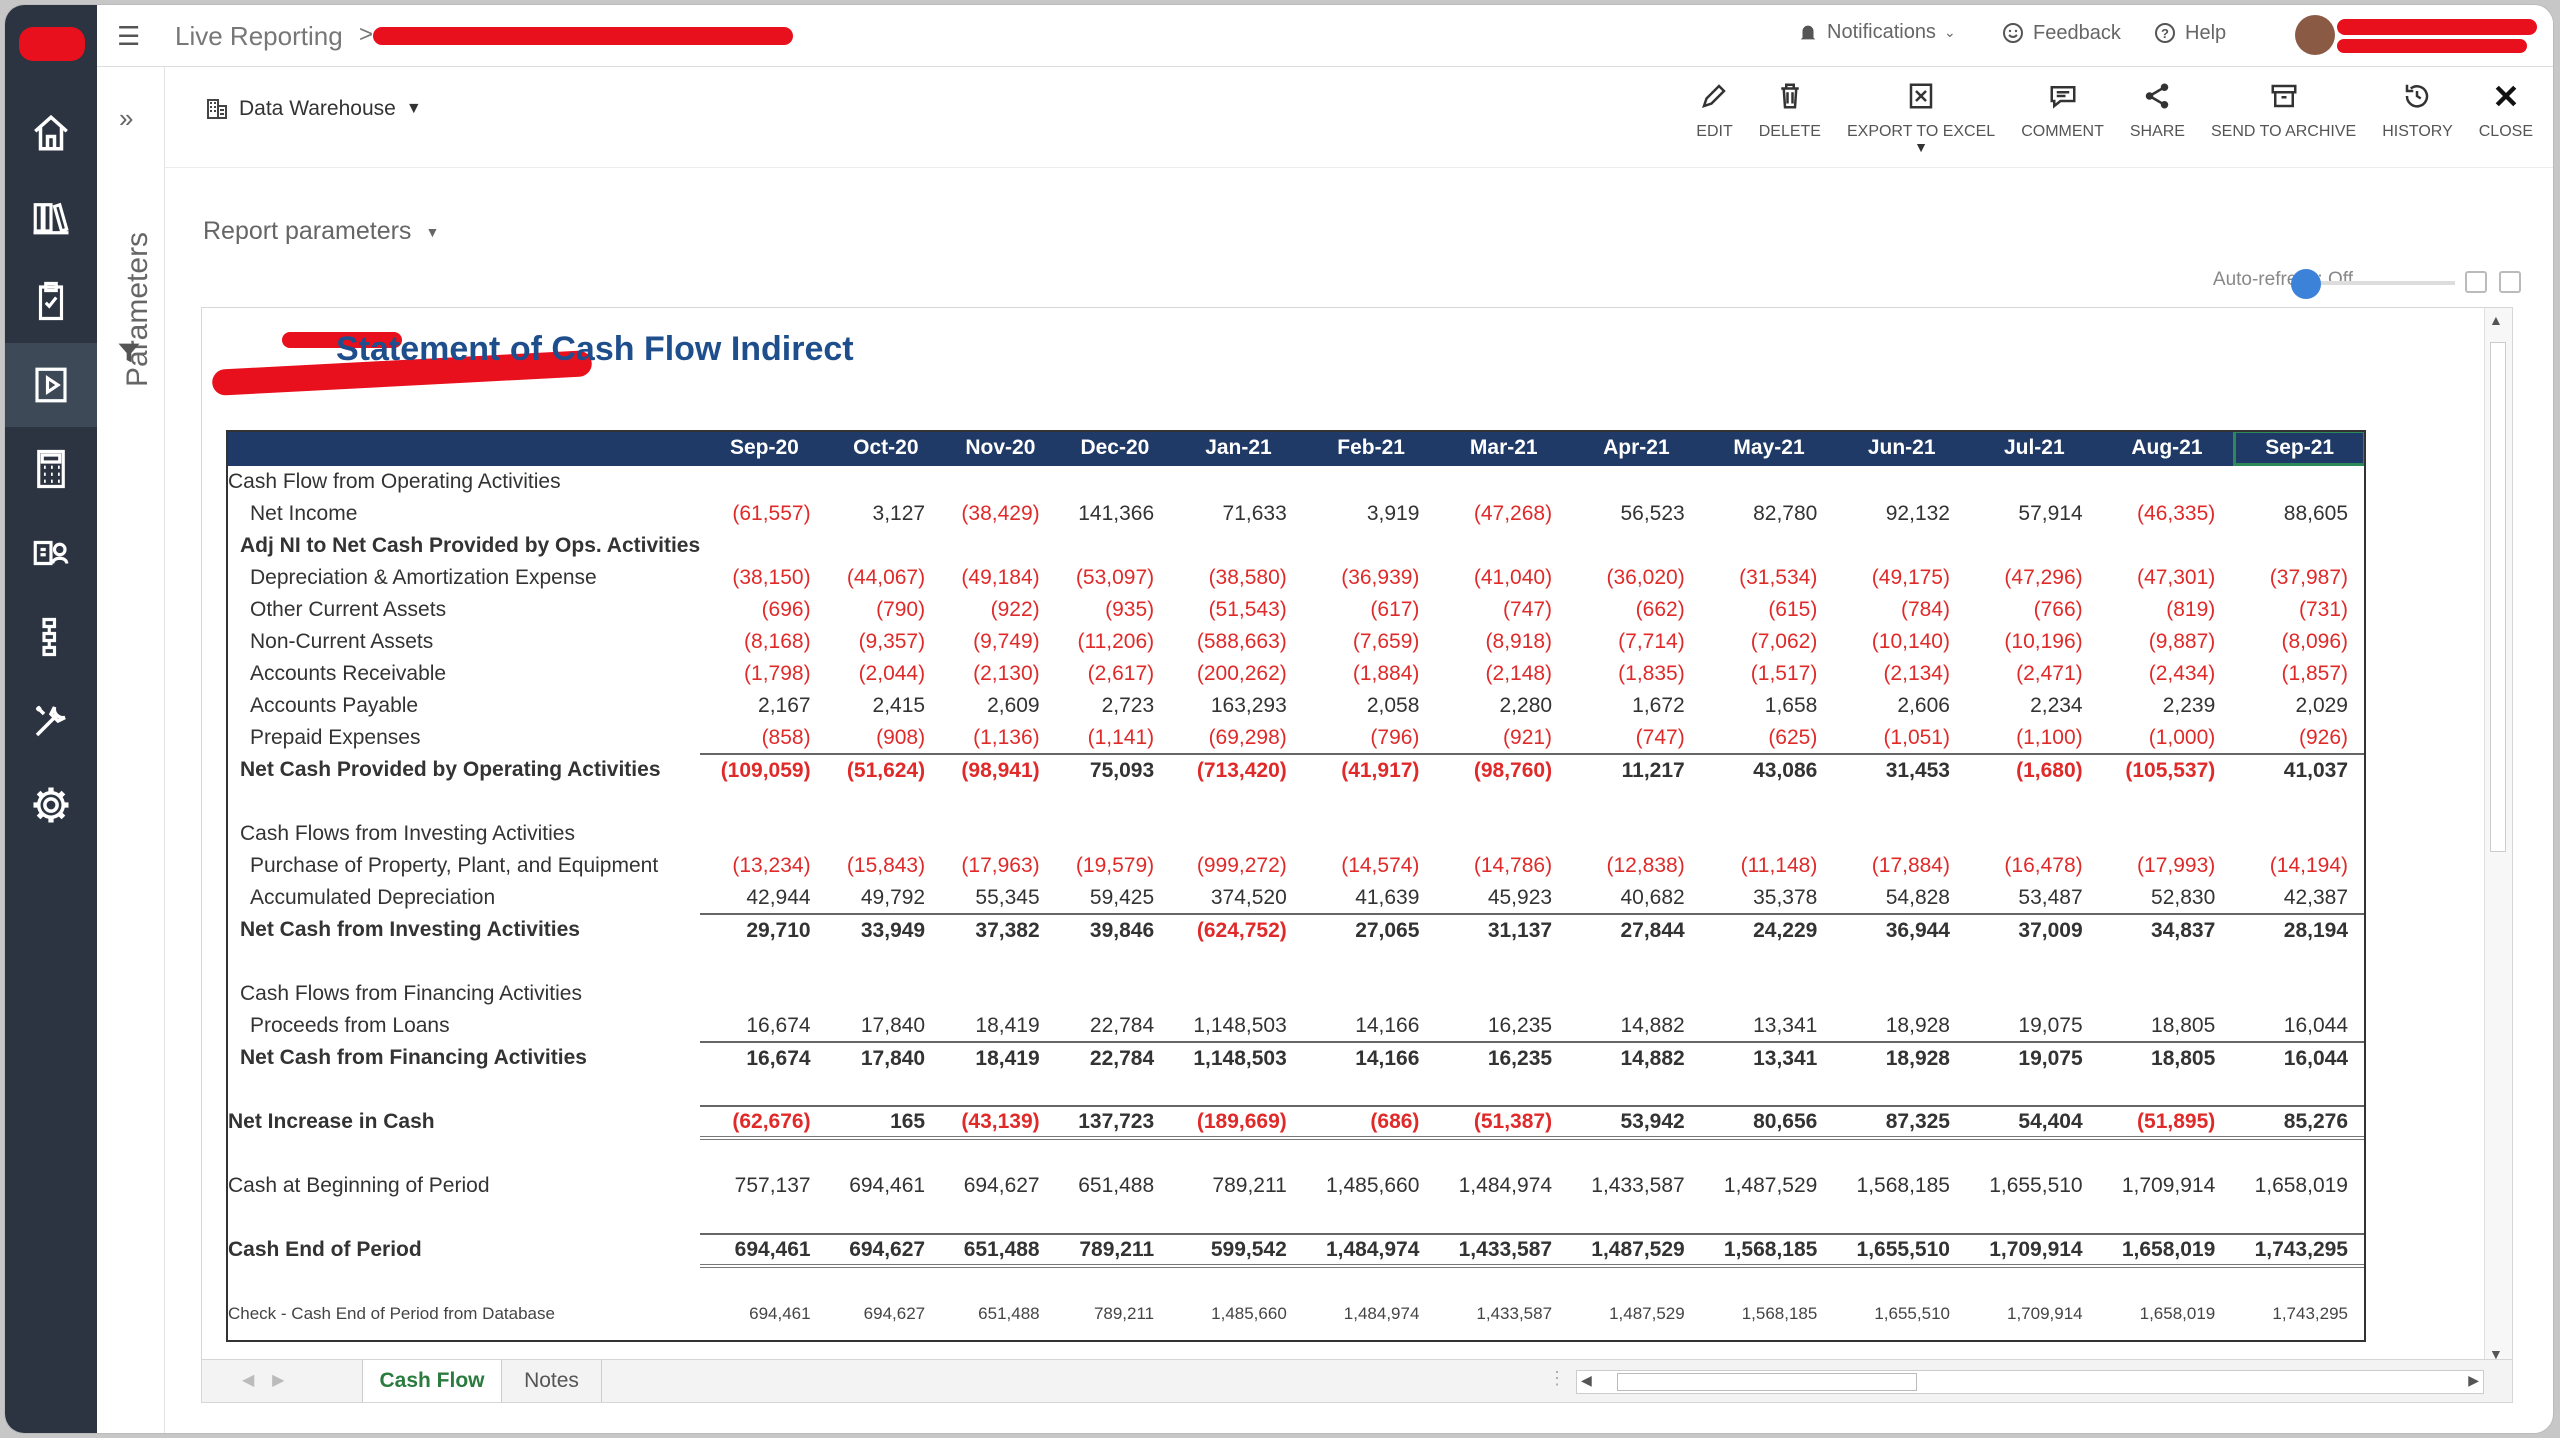 This screenshot has height=1438, width=2560. I want to click on value-cell: 1,148,503, so click(1238, 1057).